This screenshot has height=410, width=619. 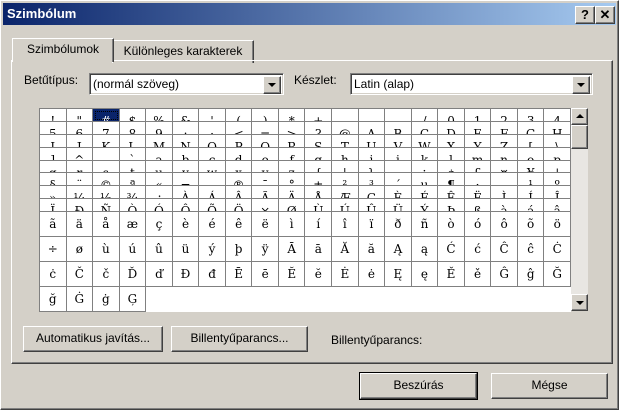 What do you see at coordinates (319, 167) in the screenshot?
I see `symbol-cell: {` at bounding box center [319, 167].